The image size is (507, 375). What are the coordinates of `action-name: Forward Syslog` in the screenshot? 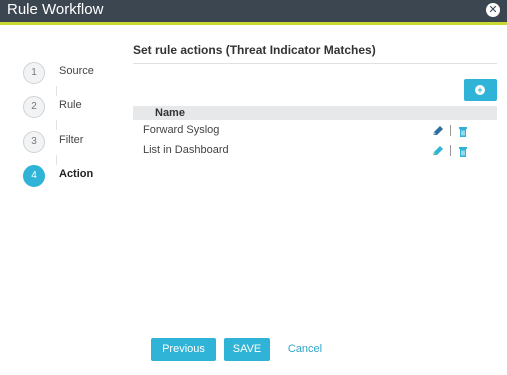 It's located at (181, 130).